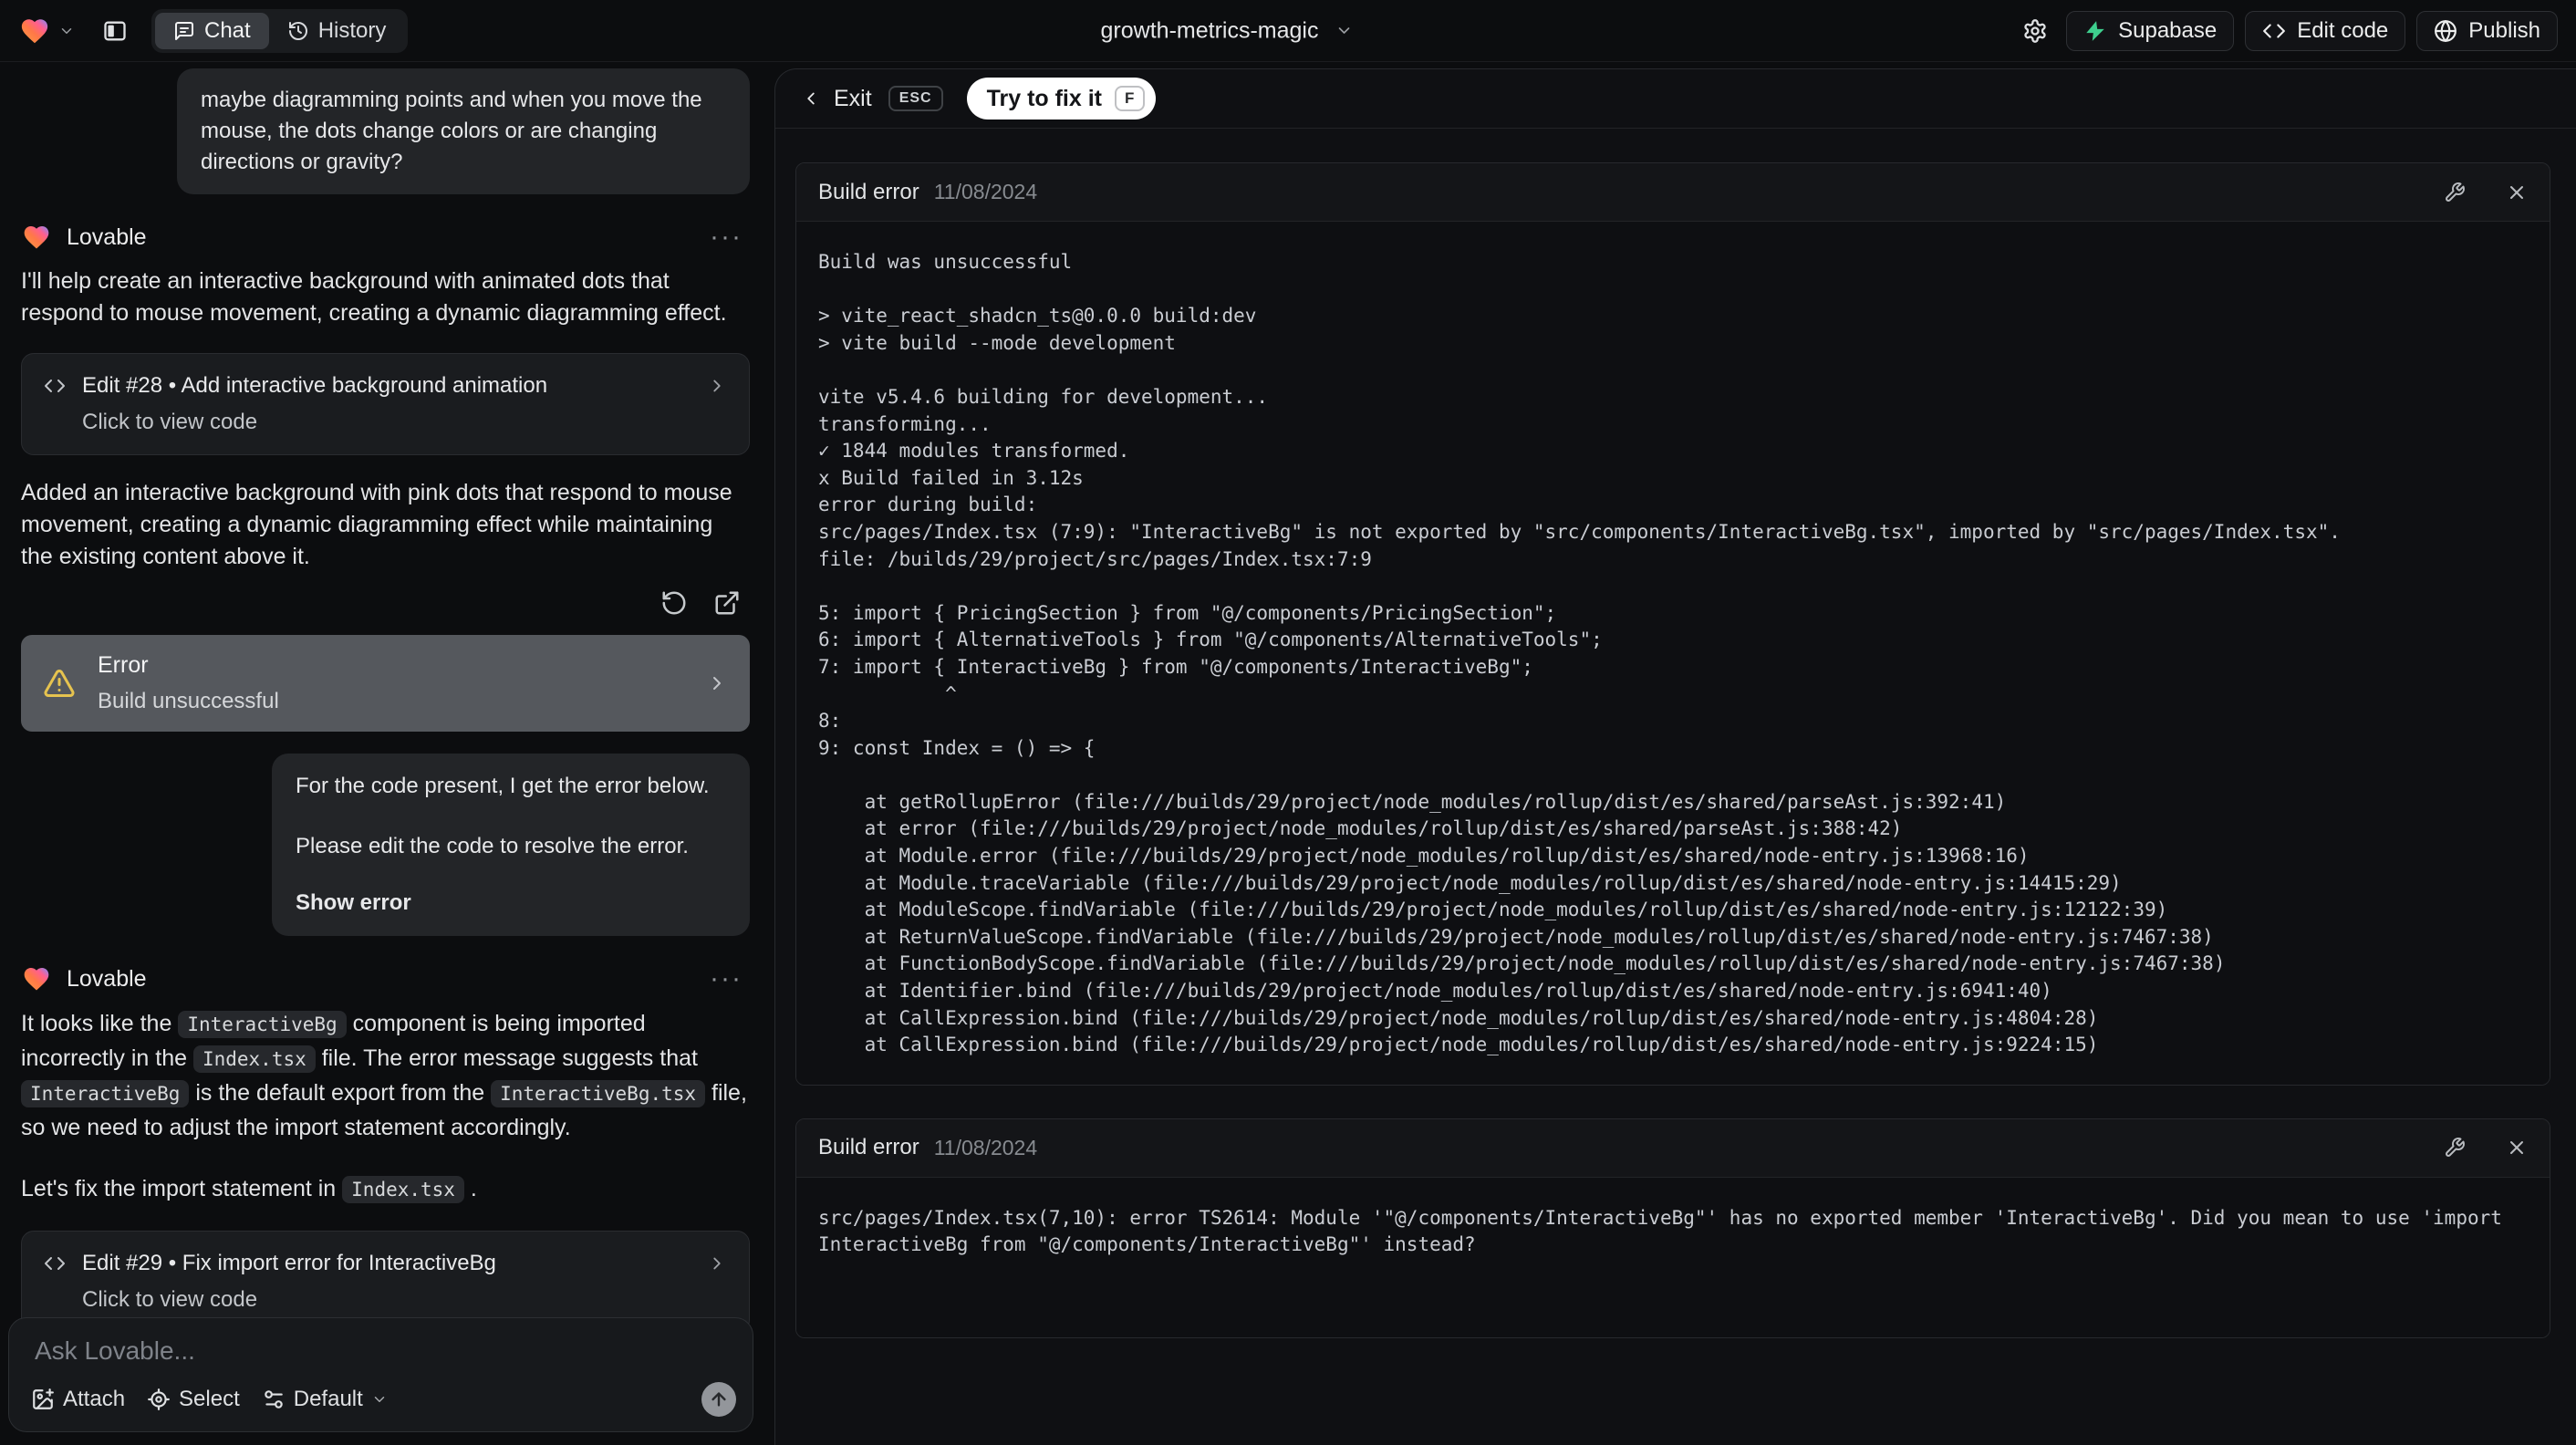 The height and width of the screenshot is (1445, 2576). What do you see at coordinates (1675, 99) in the screenshot?
I see `fix-toolbar: Exit ESC Try to fix it F` at bounding box center [1675, 99].